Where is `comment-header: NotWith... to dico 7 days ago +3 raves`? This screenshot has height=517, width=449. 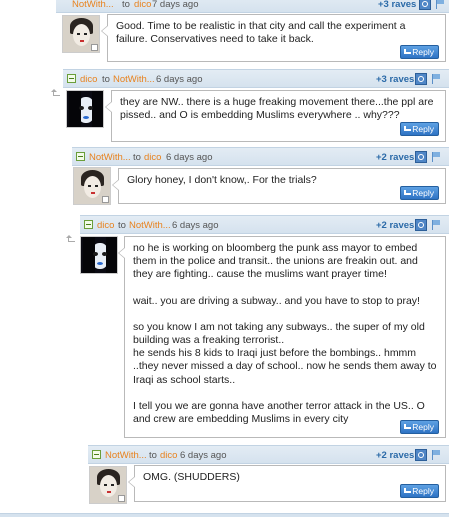
comment-header: NotWith... to dico 7 days ago +3 raves is located at coordinates (252, 6).